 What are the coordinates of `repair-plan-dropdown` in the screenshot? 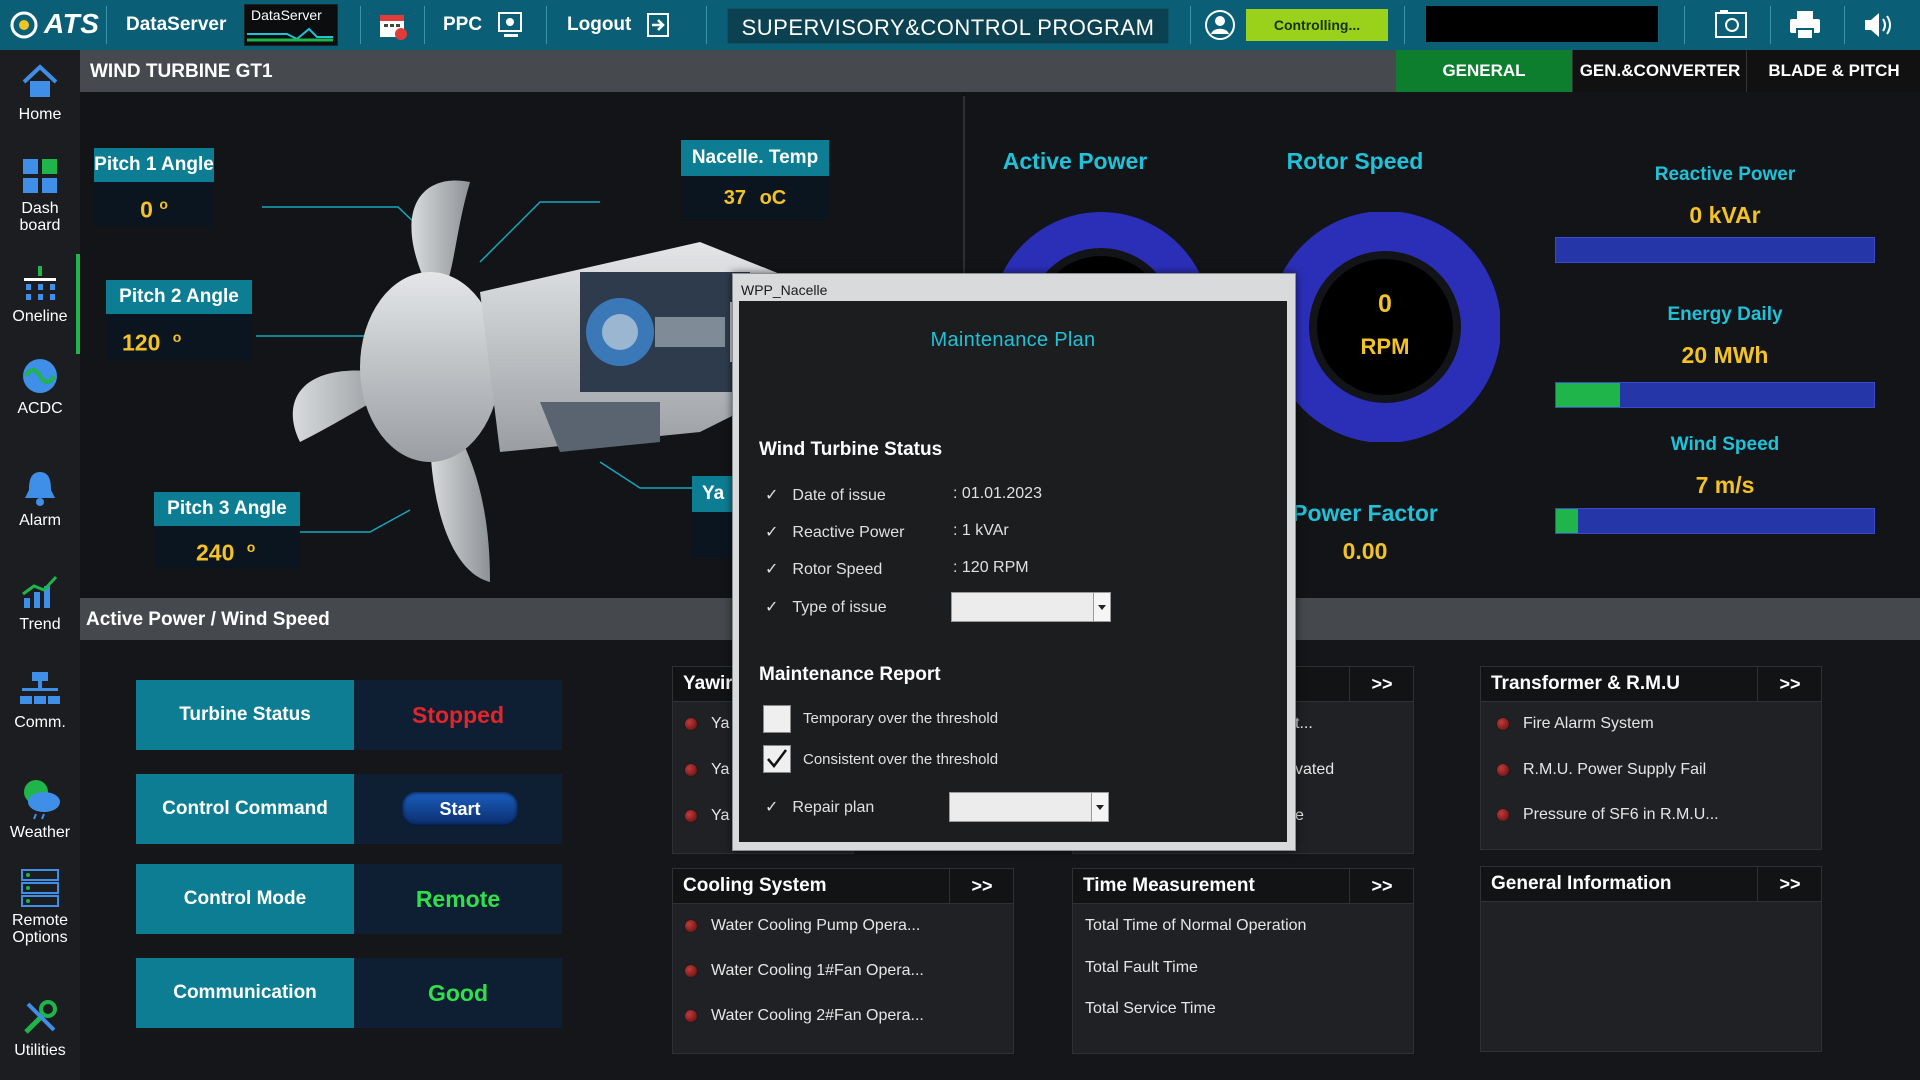 It's located at (1029, 807).